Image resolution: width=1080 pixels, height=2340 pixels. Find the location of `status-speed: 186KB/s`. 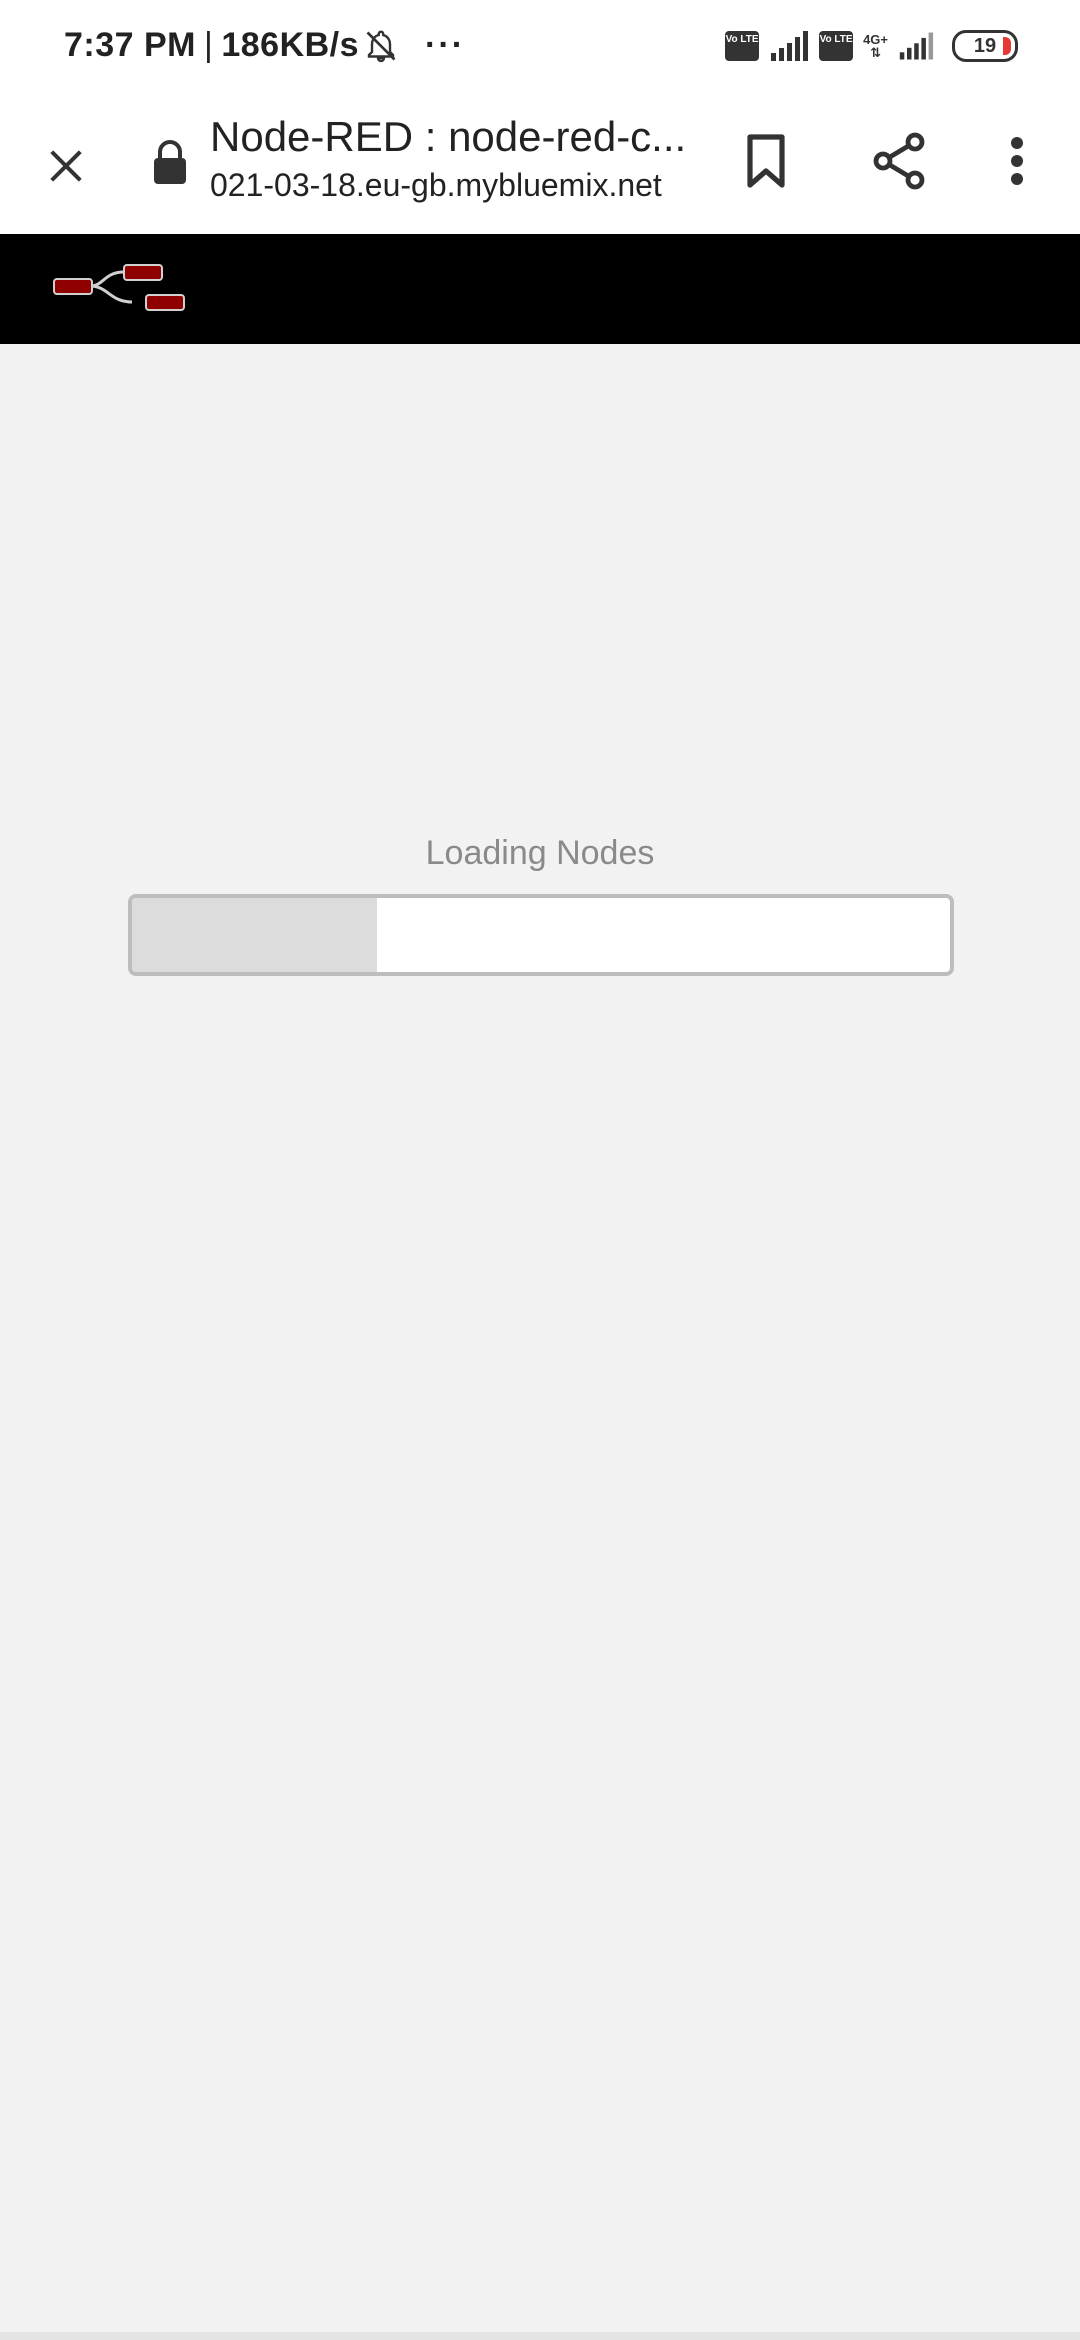

status-speed: 186KB/s is located at coordinates (290, 45).